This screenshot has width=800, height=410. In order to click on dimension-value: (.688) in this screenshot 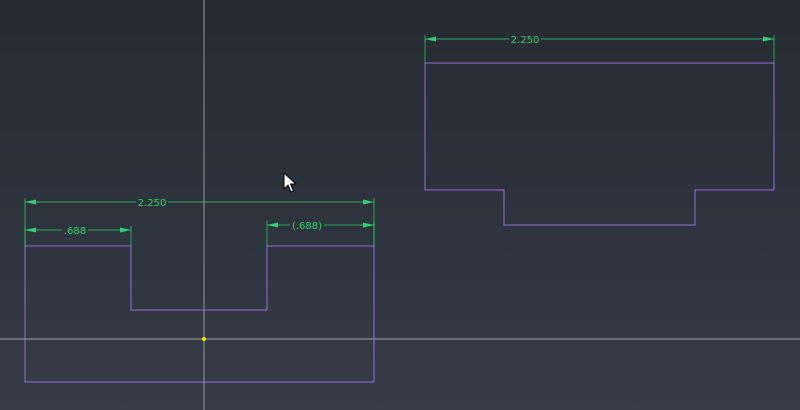, I will do `click(307, 226)`.